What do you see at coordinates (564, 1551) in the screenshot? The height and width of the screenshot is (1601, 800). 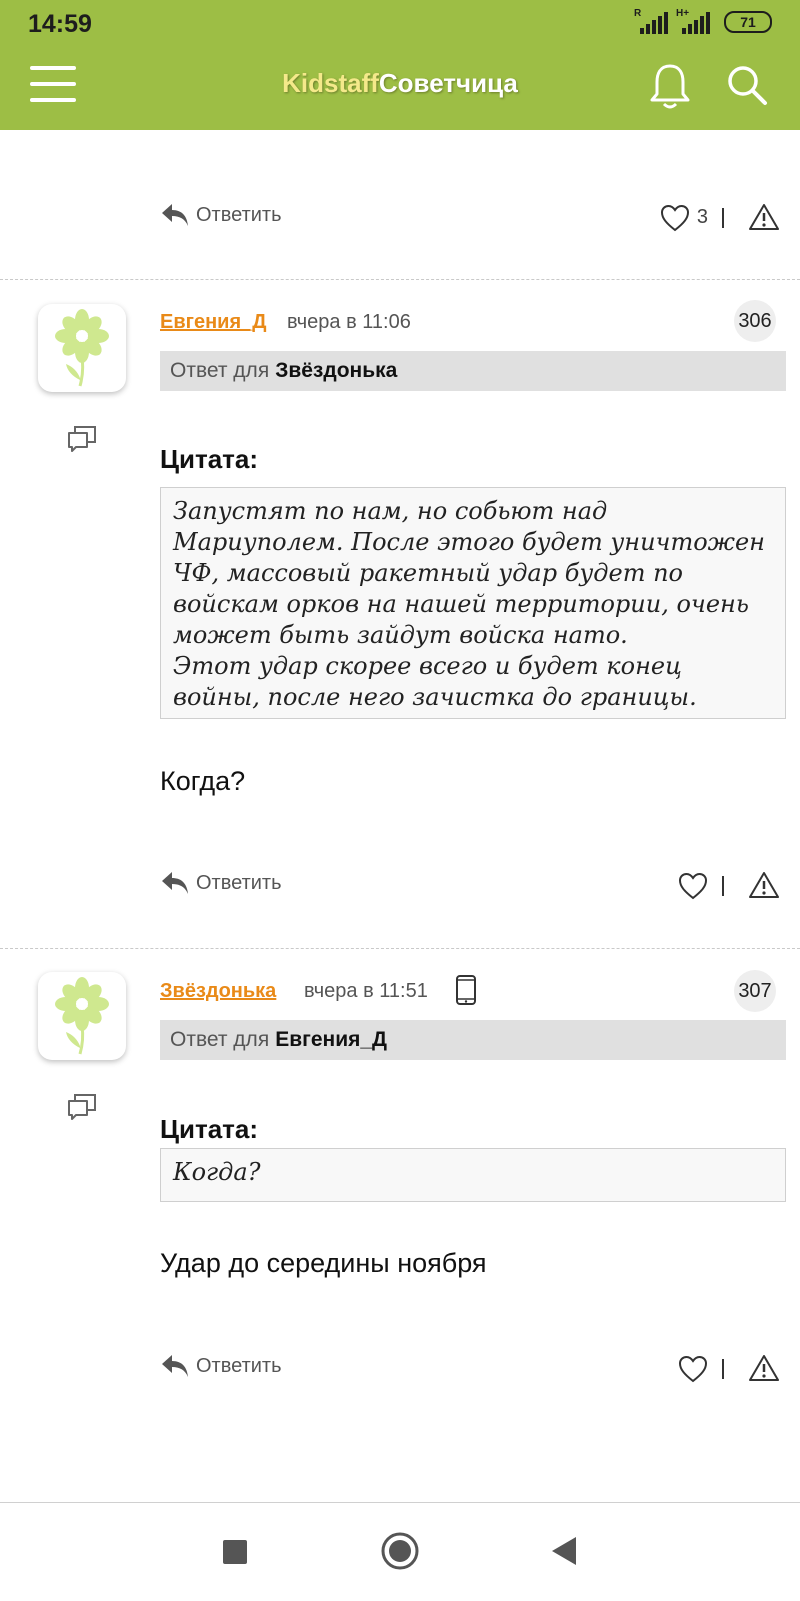 I see `back-icon` at bounding box center [564, 1551].